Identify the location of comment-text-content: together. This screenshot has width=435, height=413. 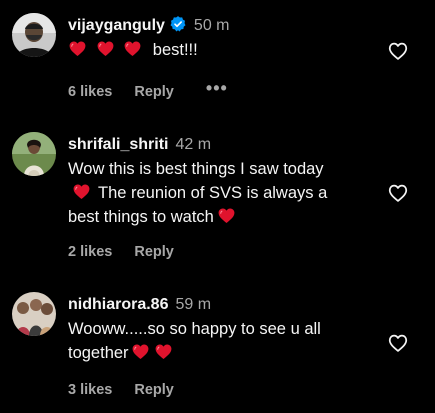
(98, 353).